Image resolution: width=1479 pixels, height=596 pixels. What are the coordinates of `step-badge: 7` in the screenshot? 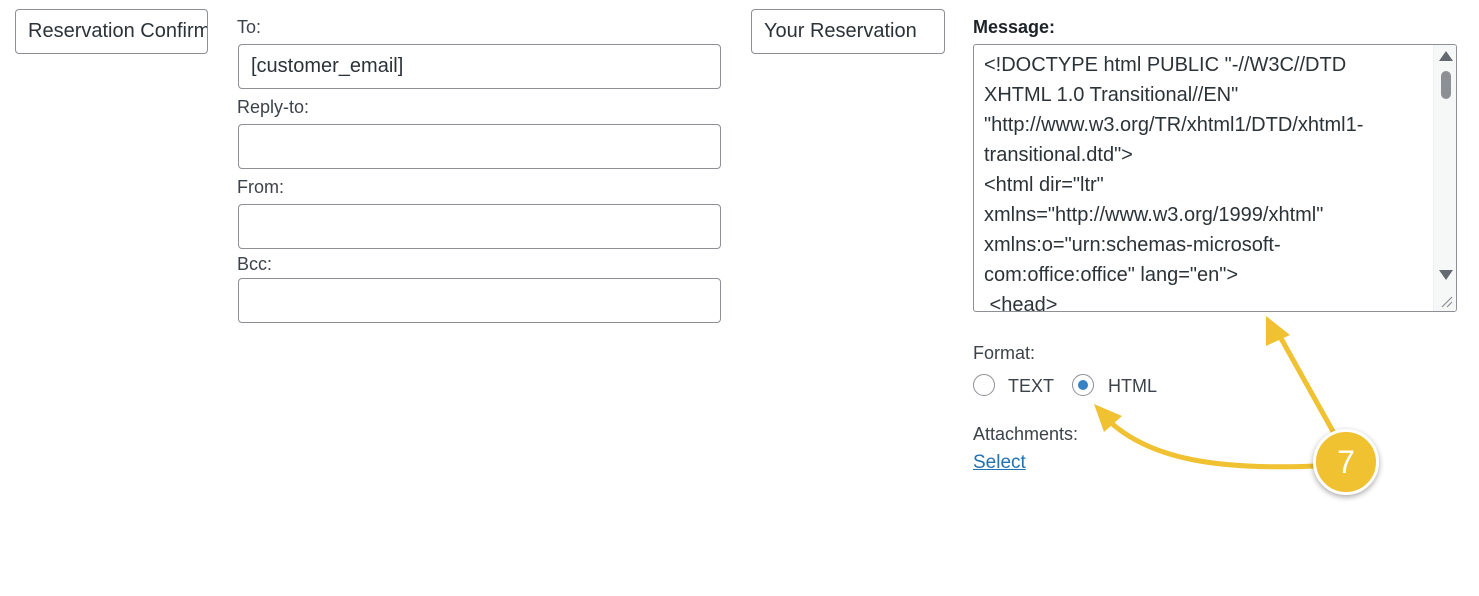 It's located at (1346, 462).